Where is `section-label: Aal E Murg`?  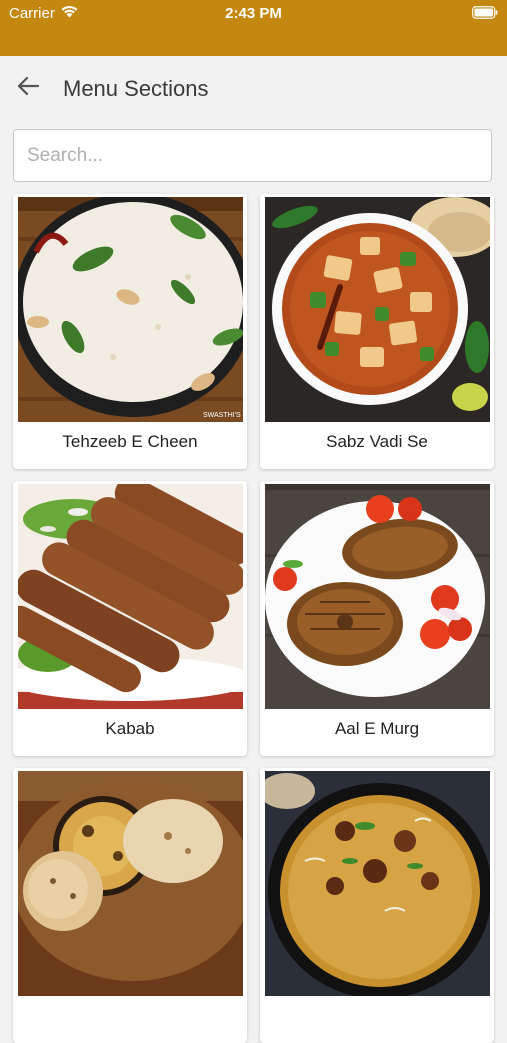
section-label: Aal E Murg is located at coordinates (377, 728).